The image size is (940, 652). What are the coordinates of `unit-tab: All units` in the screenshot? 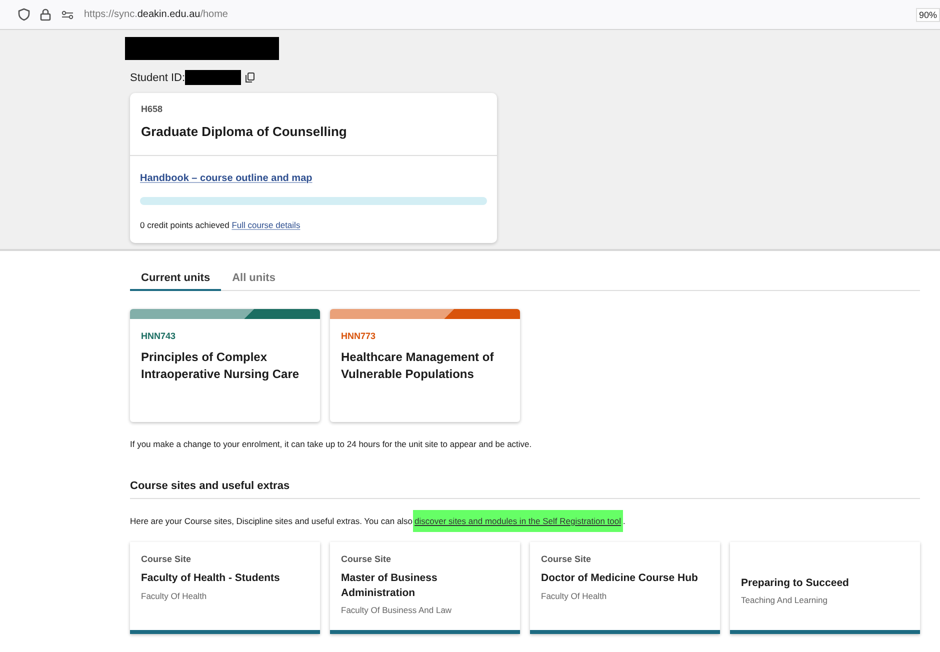 It's located at (253, 279).